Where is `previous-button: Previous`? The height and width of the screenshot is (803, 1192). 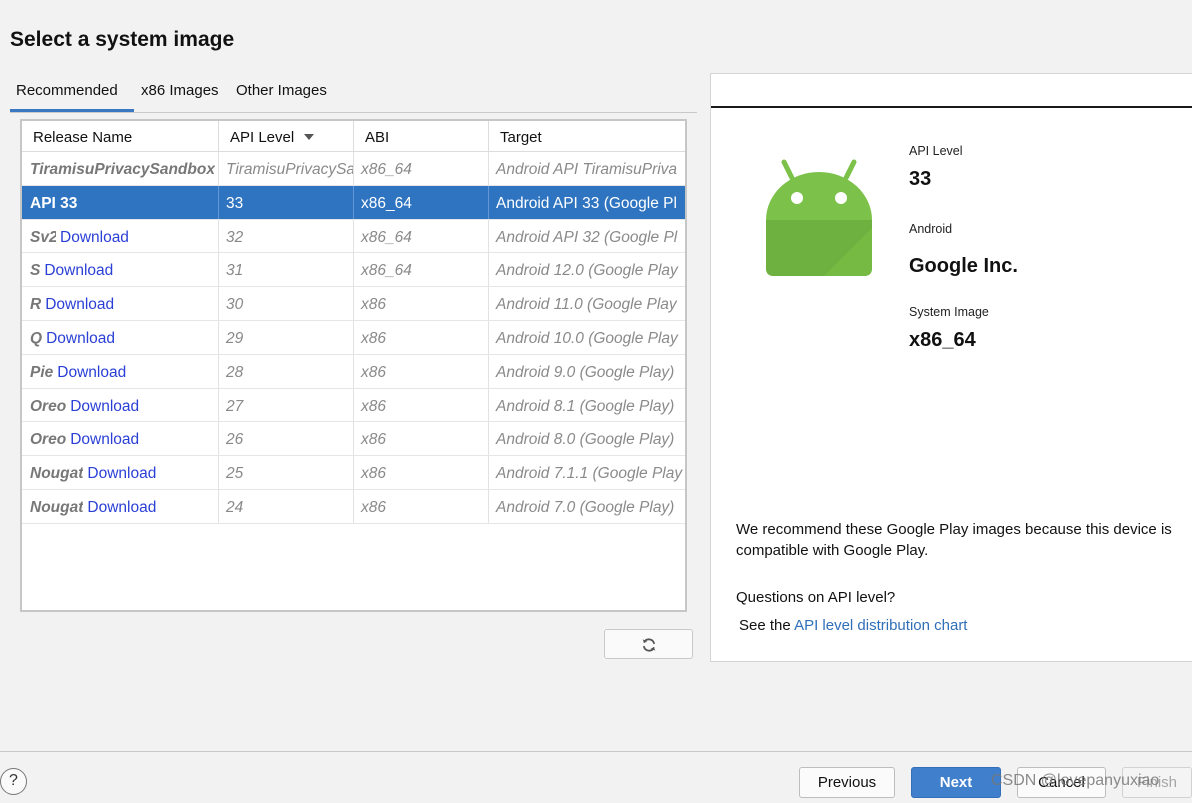
previous-button: Previous is located at coordinates (847, 782).